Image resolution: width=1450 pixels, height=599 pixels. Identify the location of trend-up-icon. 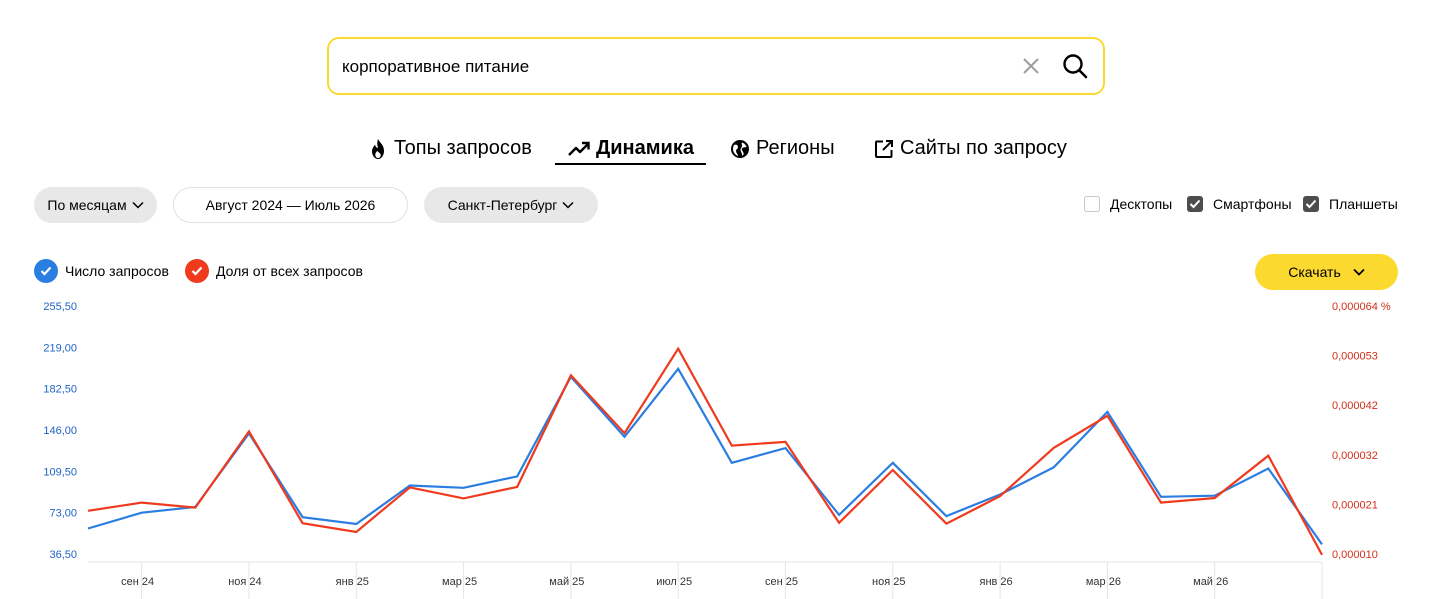
(579, 148).